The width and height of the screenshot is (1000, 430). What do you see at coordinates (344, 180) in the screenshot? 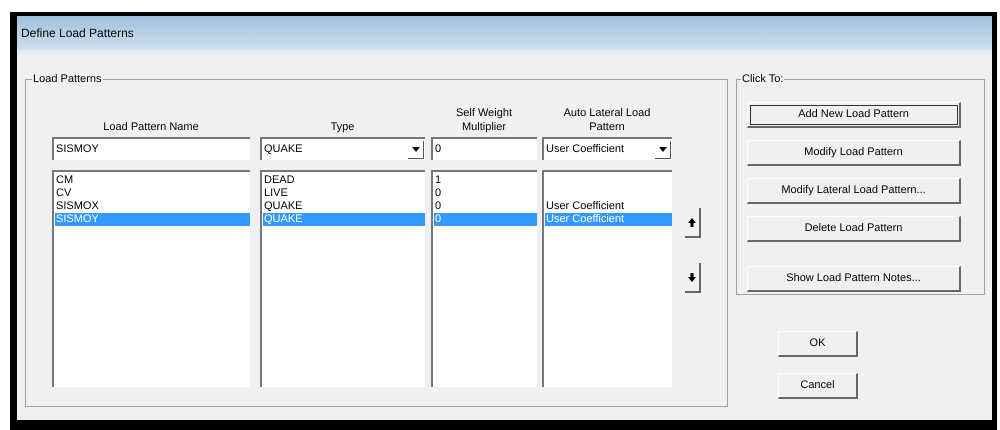
I see `list-item: DEAD` at bounding box center [344, 180].